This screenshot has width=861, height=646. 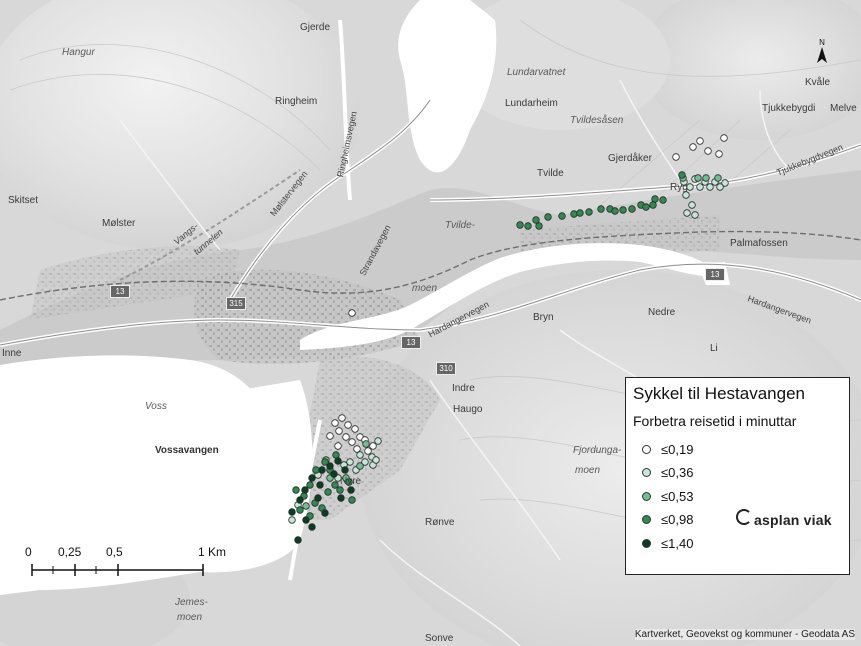 I want to click on legend-item-label: ≤0,53, so click(x=677, y=496).